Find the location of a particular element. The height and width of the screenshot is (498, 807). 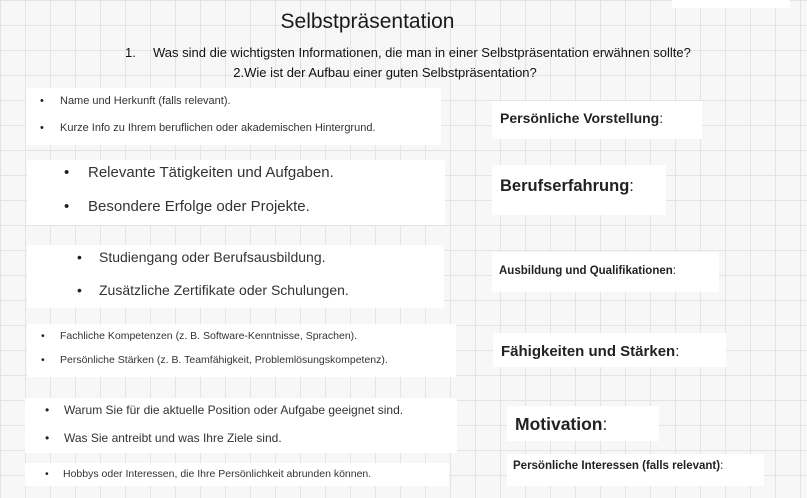

list-item: Name und Herkunft (falls relevant). is located at coordinates (233, 107).